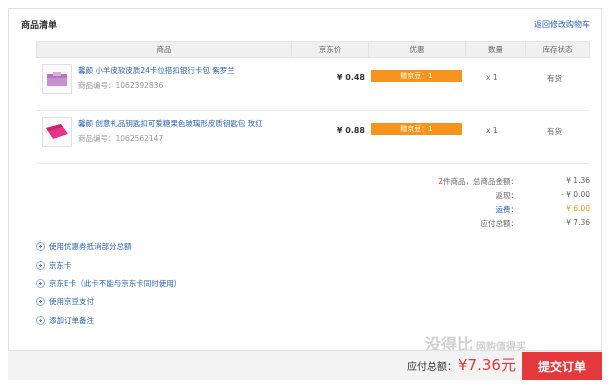 This screenshot has height=385, width=610. I want to click on summary-rebate: 返现： - ¥ 0.00, so click(485, 196).